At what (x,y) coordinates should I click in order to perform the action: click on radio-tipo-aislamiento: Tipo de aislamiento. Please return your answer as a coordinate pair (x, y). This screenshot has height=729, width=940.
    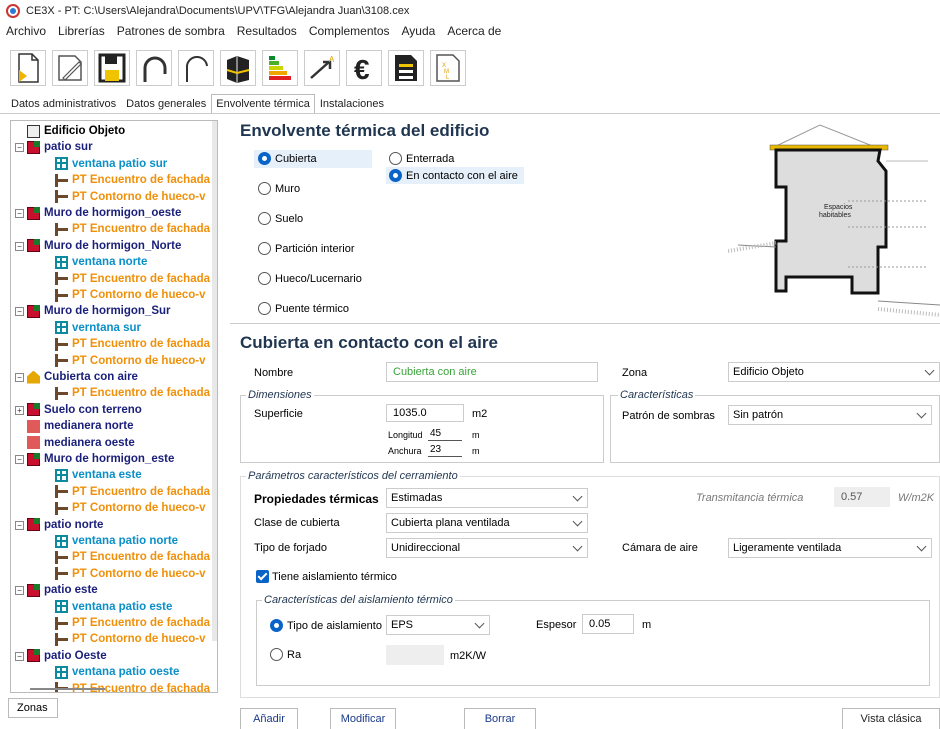
    Looking at the image, I should click on (326, 625).